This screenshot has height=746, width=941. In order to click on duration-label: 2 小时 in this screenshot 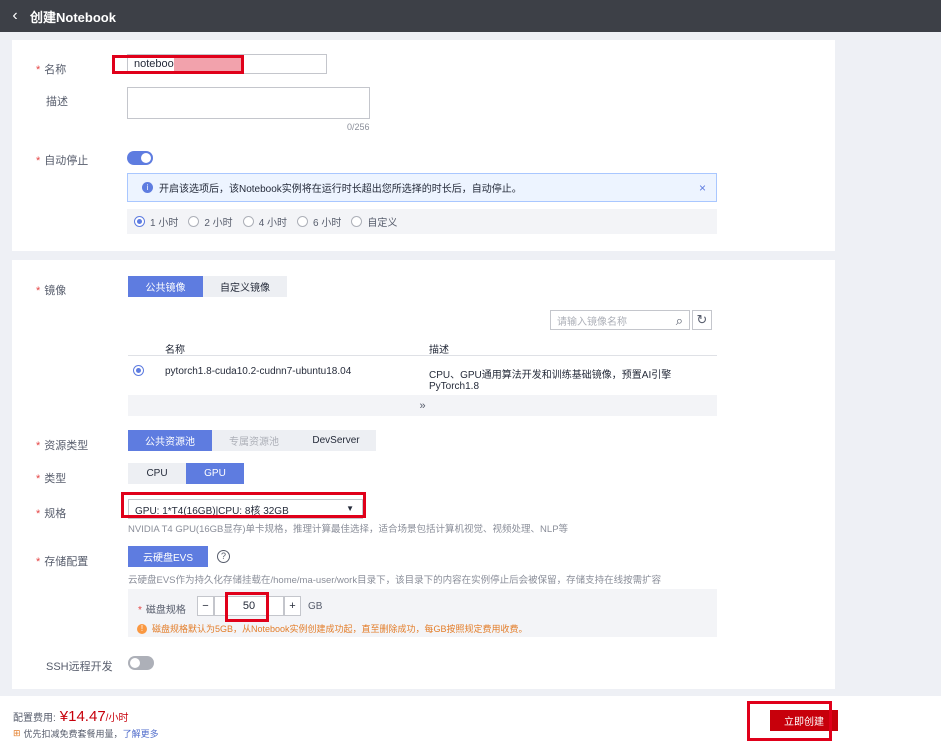, I will do `click(218, 223)`.